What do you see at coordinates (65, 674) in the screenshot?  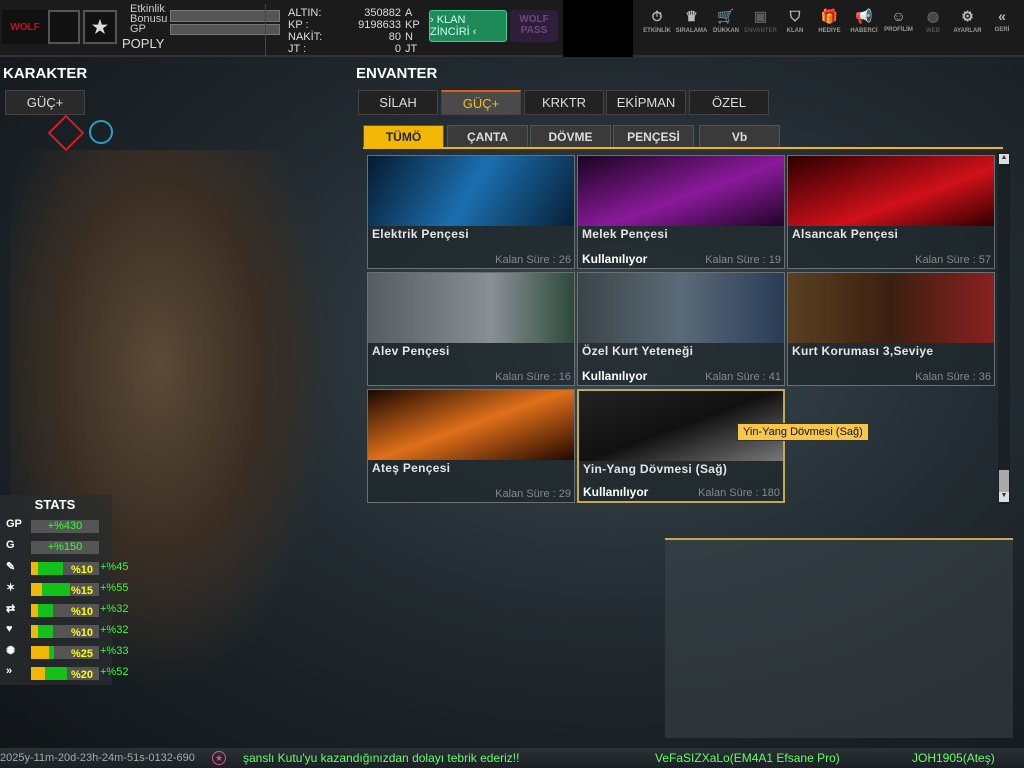 I see `stat-bar: %20` at bounding box center [65, 674].